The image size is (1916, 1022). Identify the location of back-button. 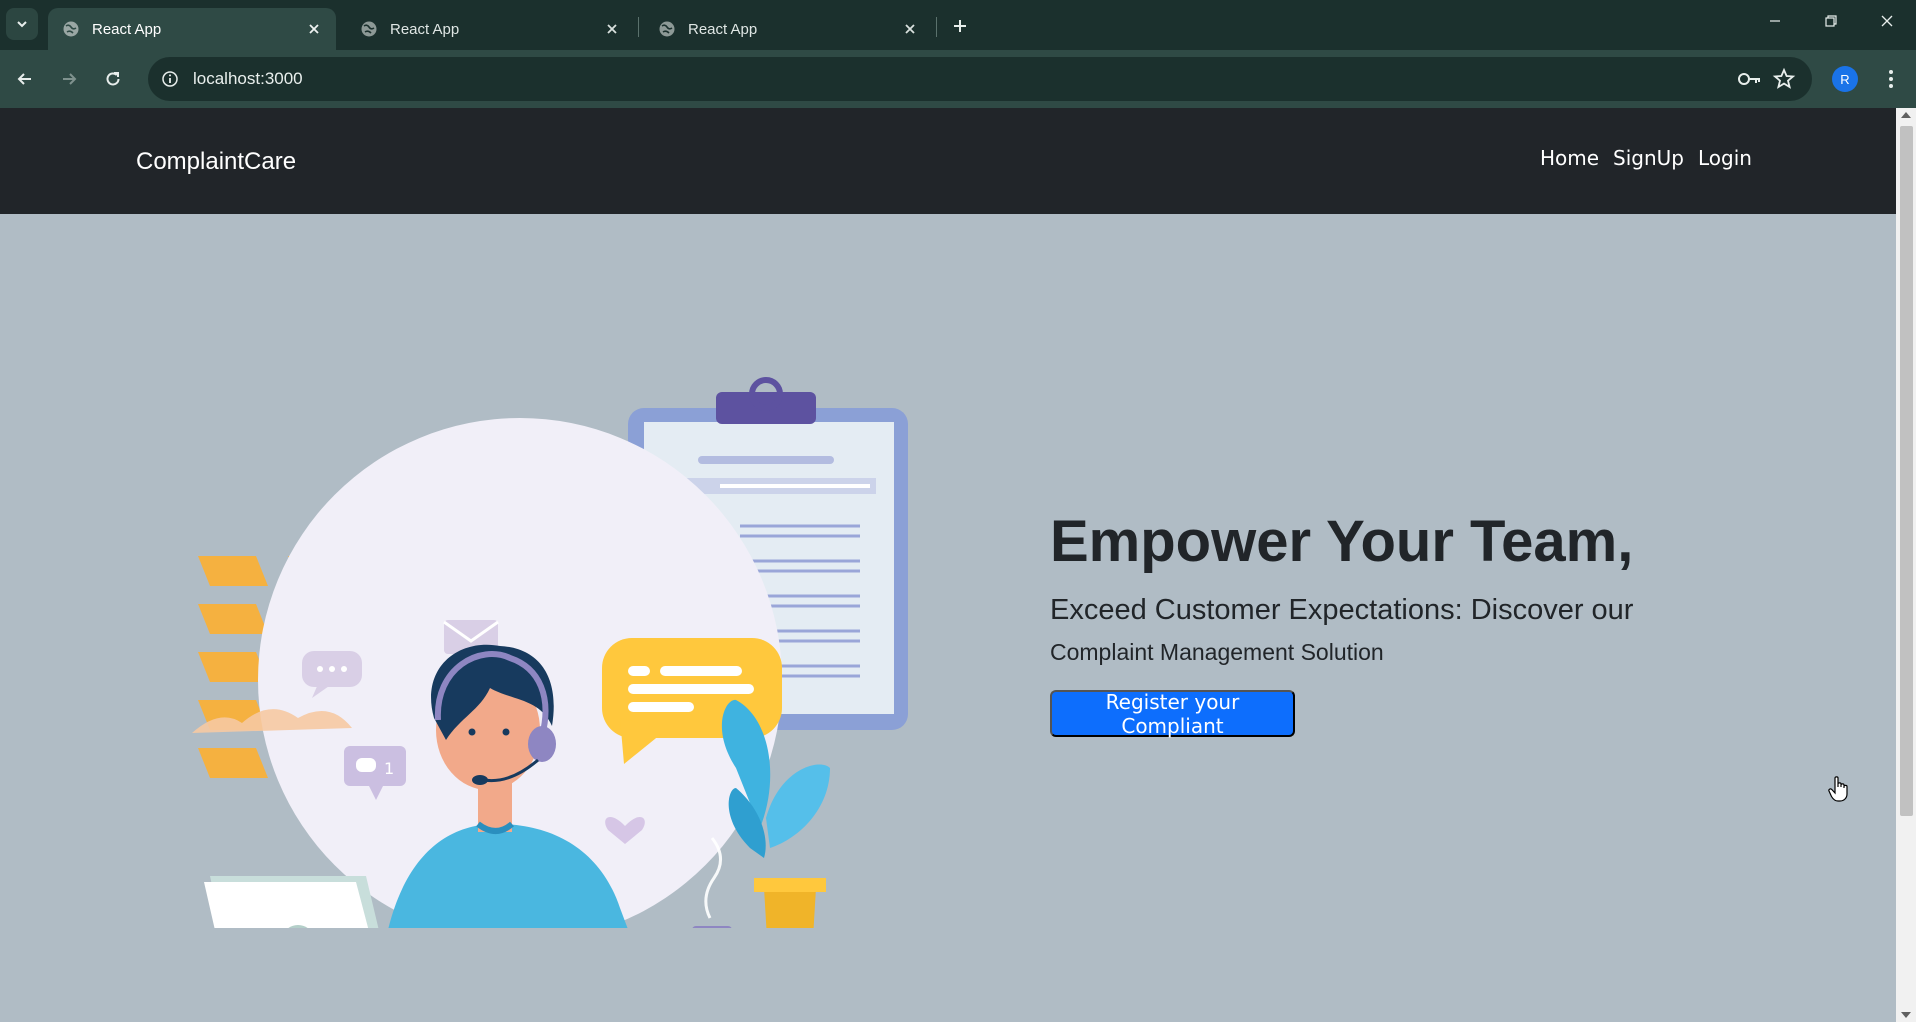
(25, 79).